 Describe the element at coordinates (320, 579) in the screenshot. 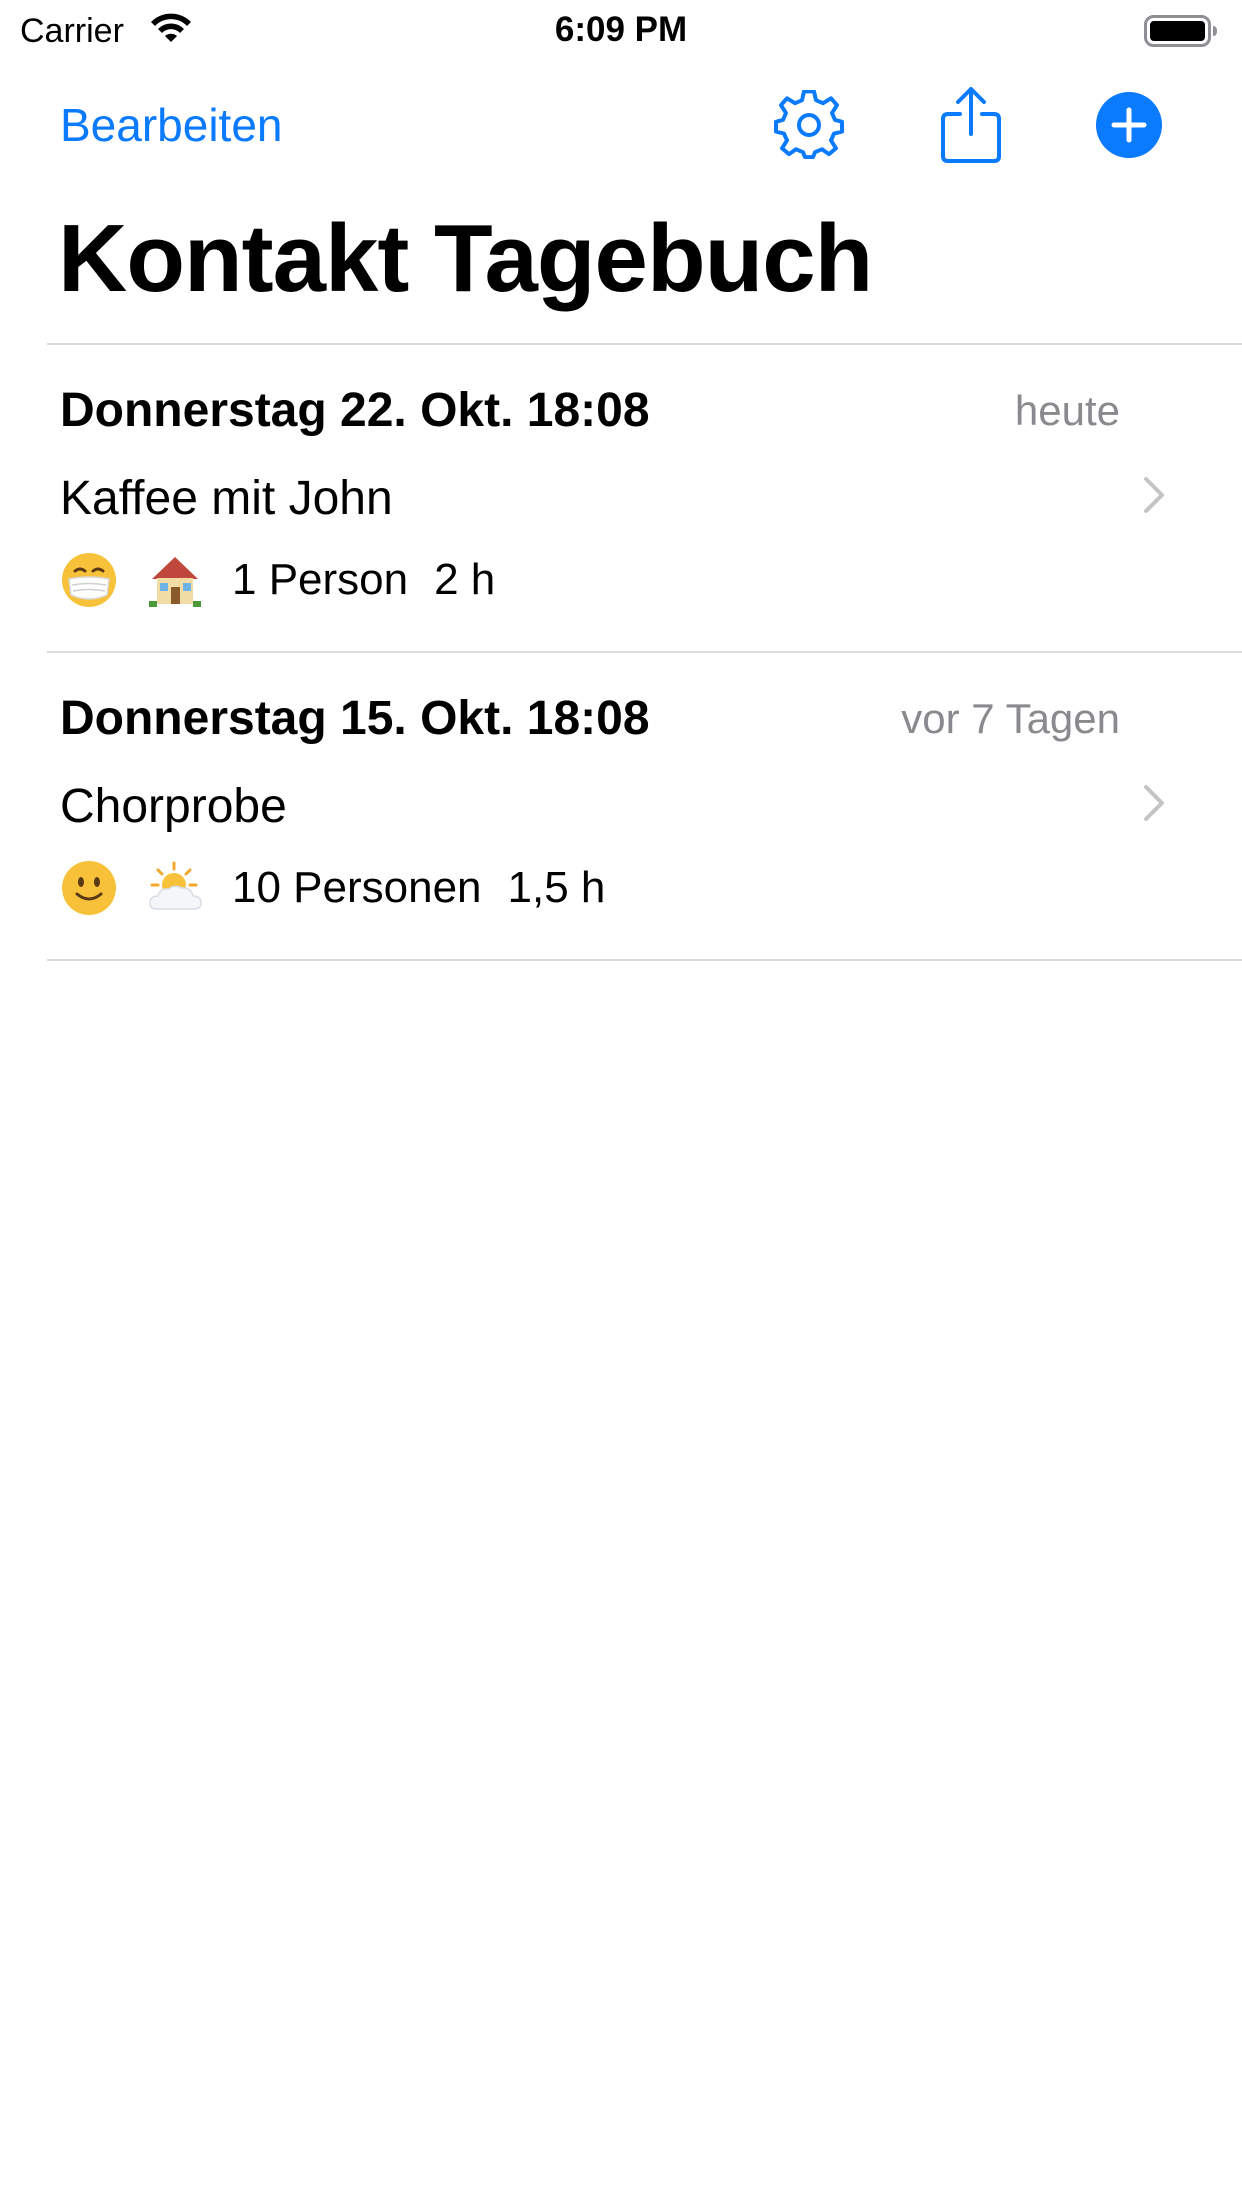

I see `entry-persons: 1 Person` at that location.